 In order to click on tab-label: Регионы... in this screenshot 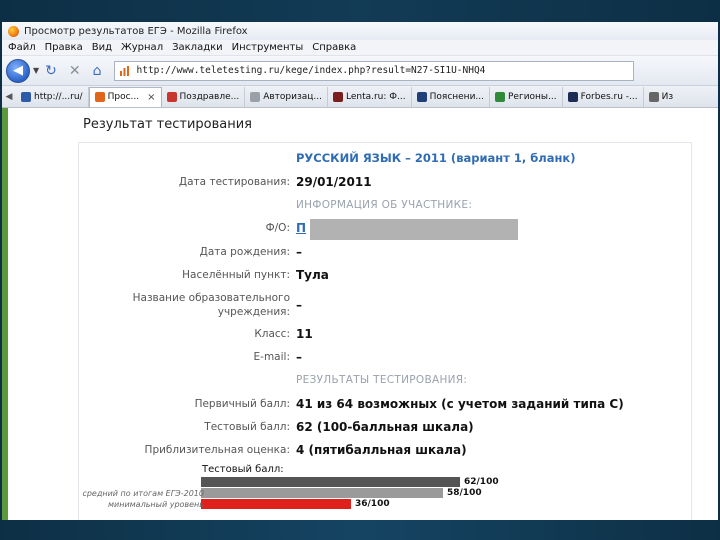, I will do `click(532, 96)`.